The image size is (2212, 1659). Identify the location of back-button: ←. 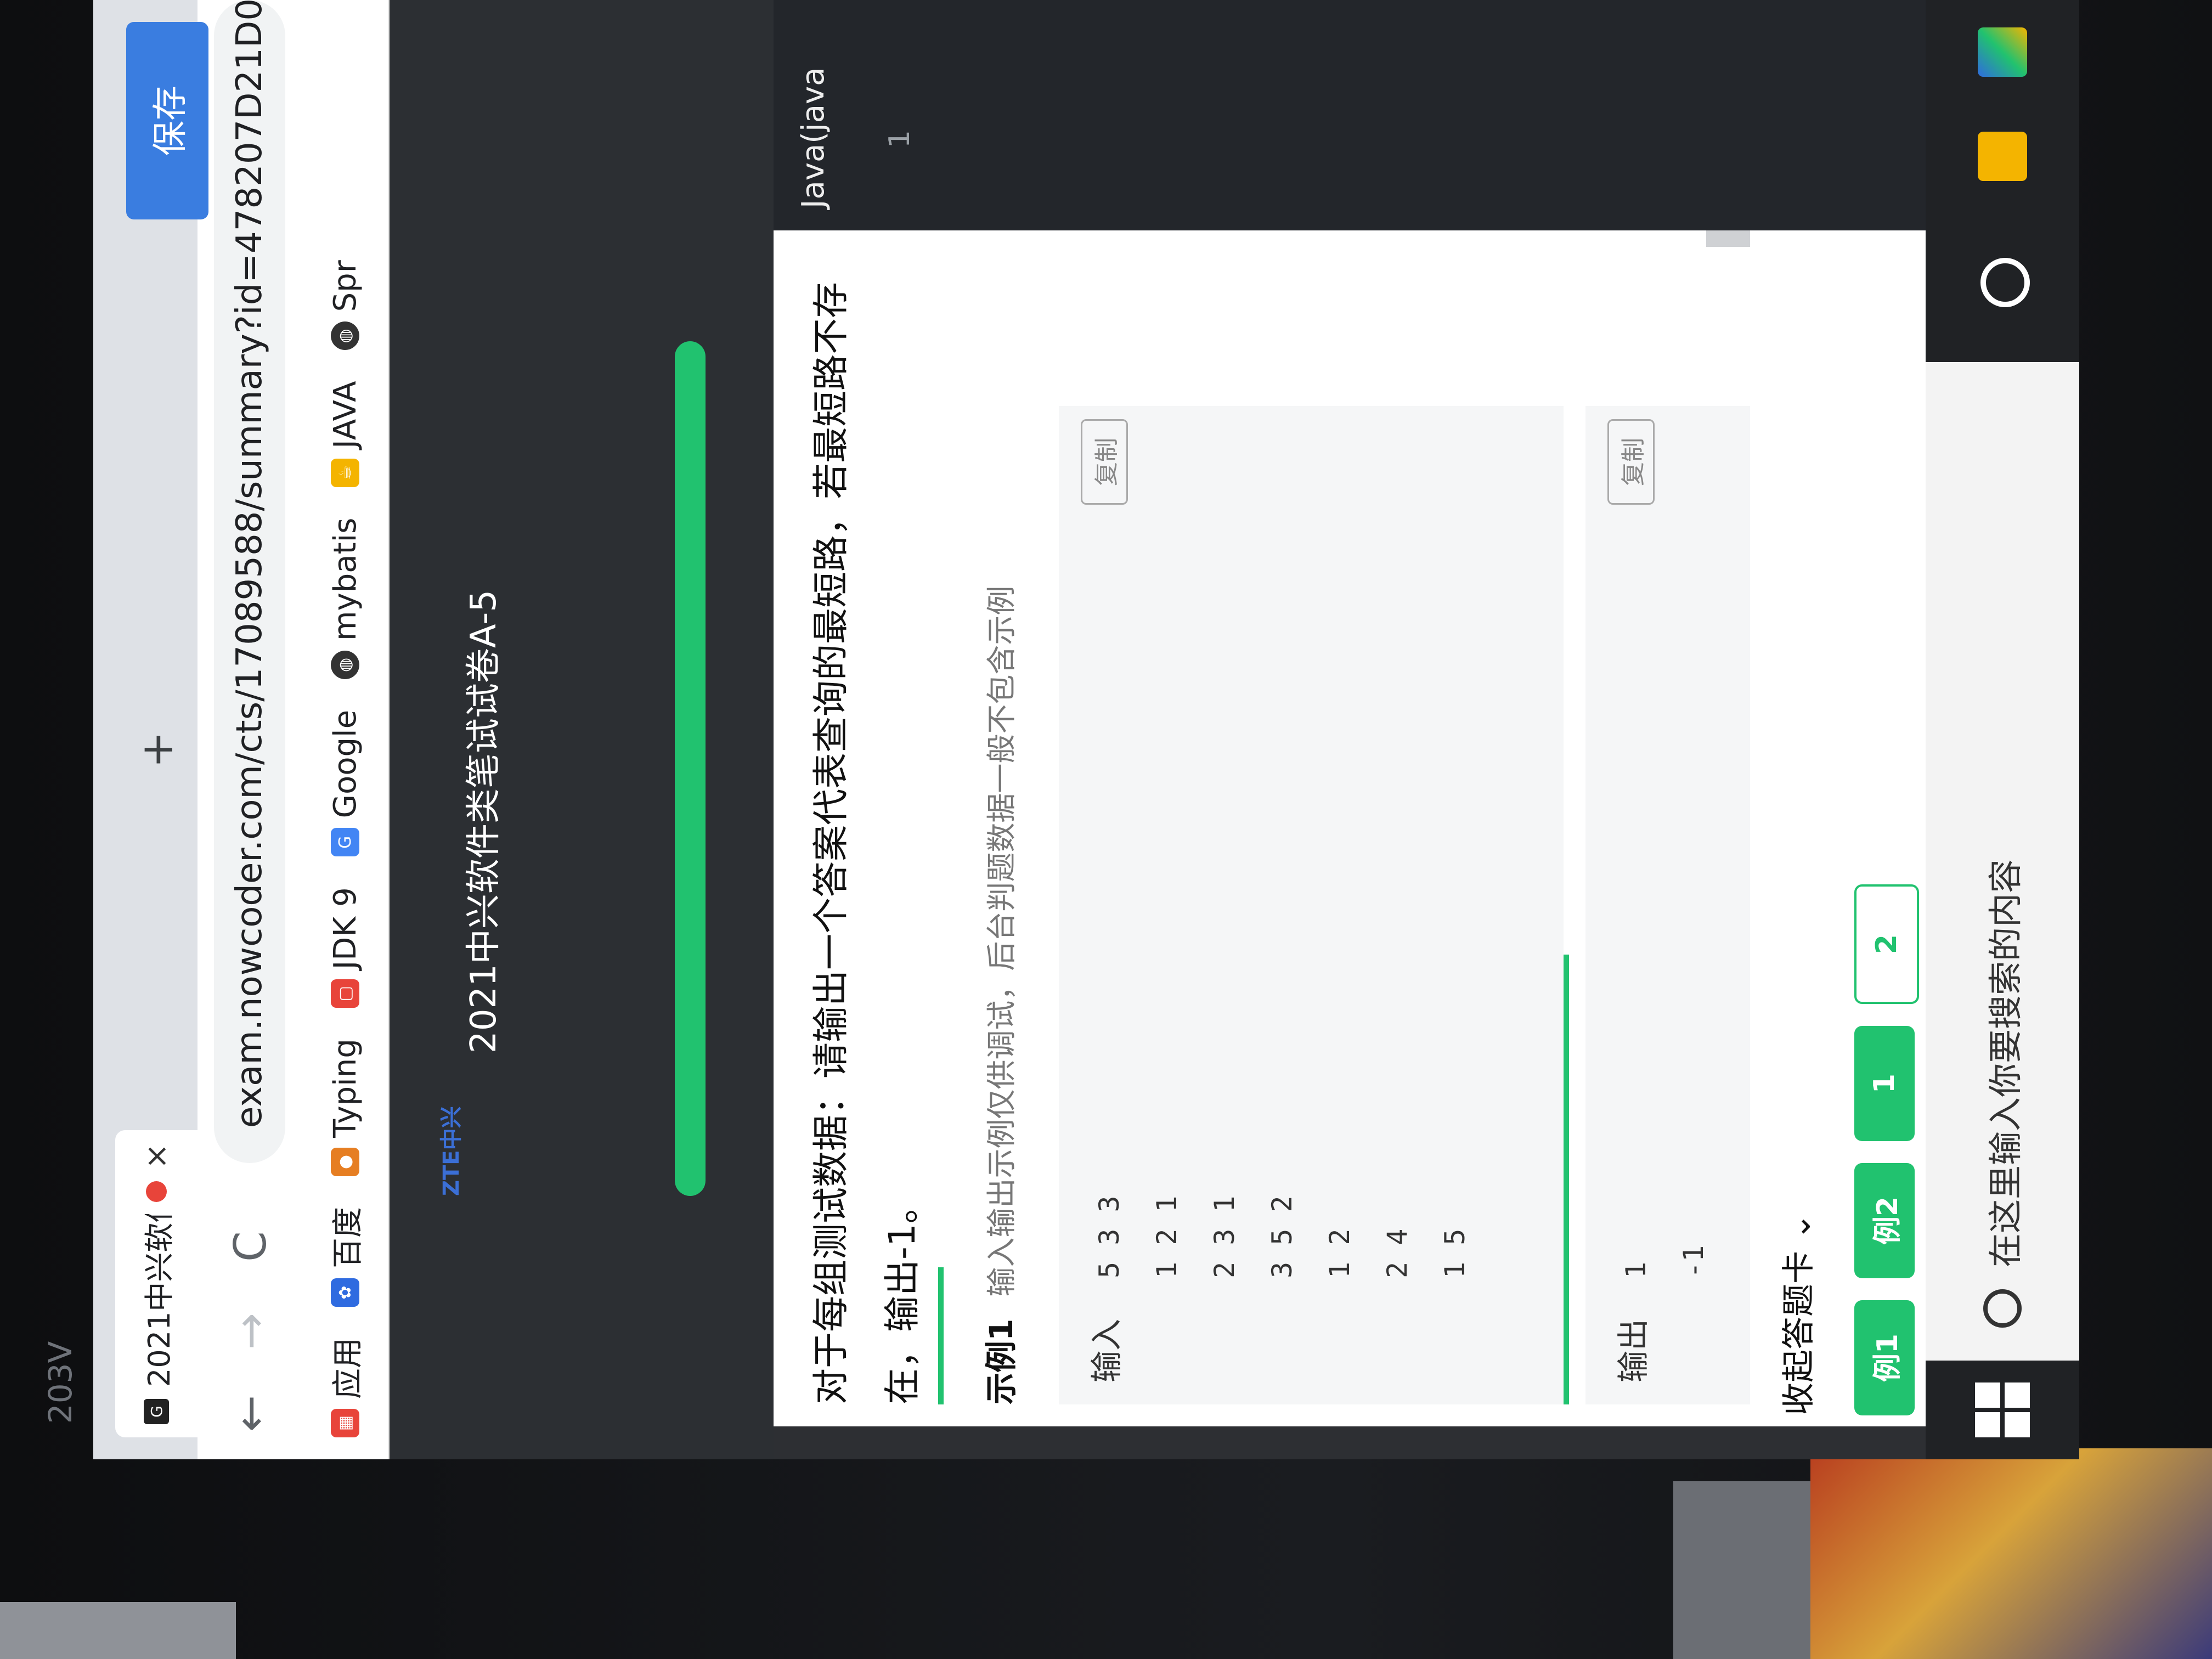
(250, 1414).